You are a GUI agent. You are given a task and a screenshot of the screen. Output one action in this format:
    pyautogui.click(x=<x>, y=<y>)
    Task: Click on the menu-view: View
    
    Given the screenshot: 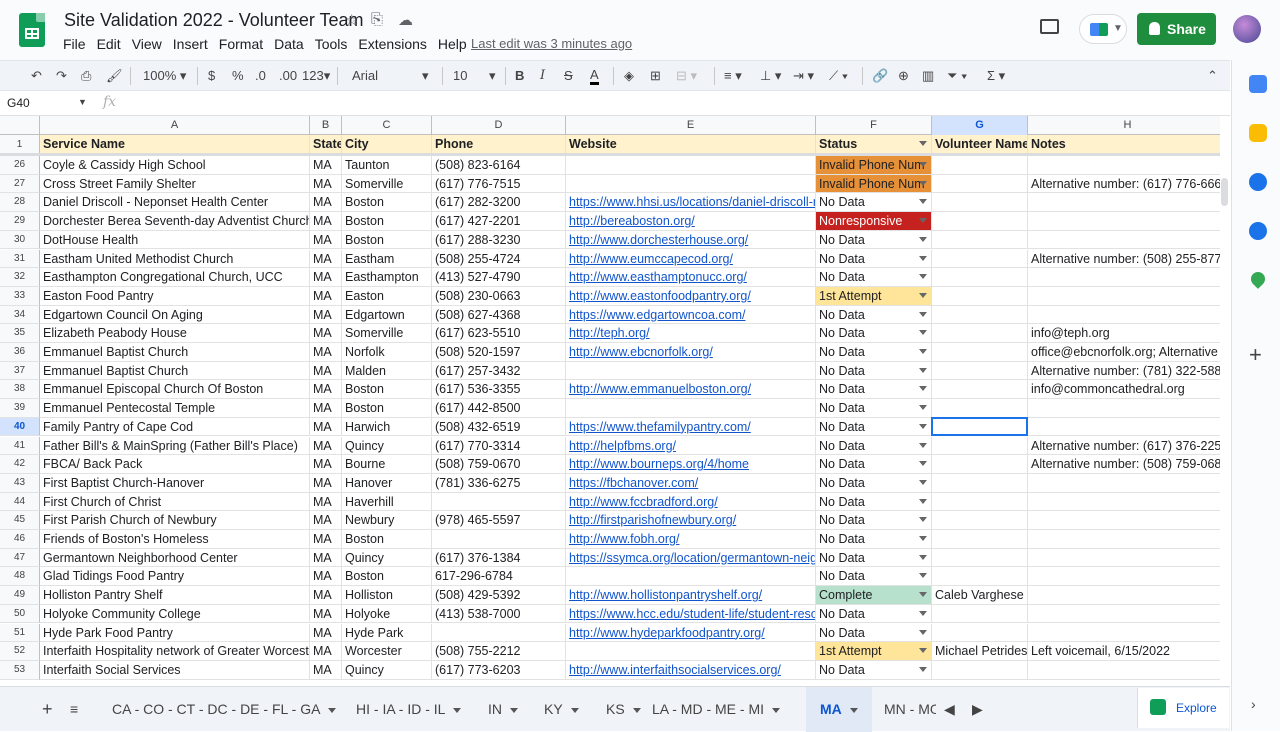 What is the action you would take?
    pyautogui.click(x=147, y=44)
    